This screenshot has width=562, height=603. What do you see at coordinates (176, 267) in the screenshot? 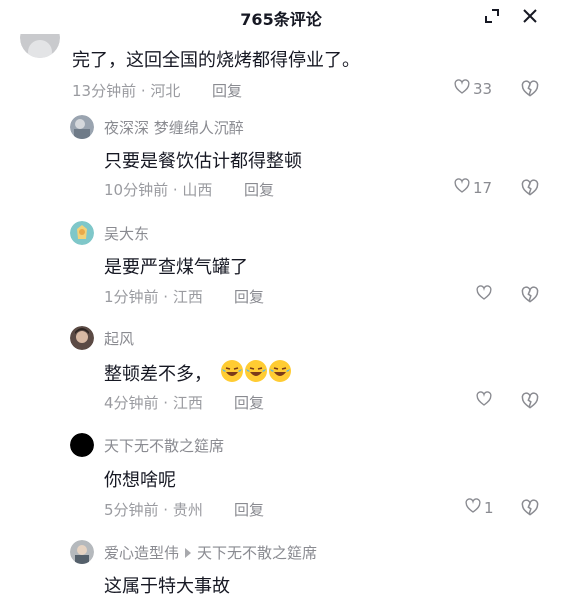
I see `comment-text: 是要严查煤气罐了` at bounding box center [176, 267].